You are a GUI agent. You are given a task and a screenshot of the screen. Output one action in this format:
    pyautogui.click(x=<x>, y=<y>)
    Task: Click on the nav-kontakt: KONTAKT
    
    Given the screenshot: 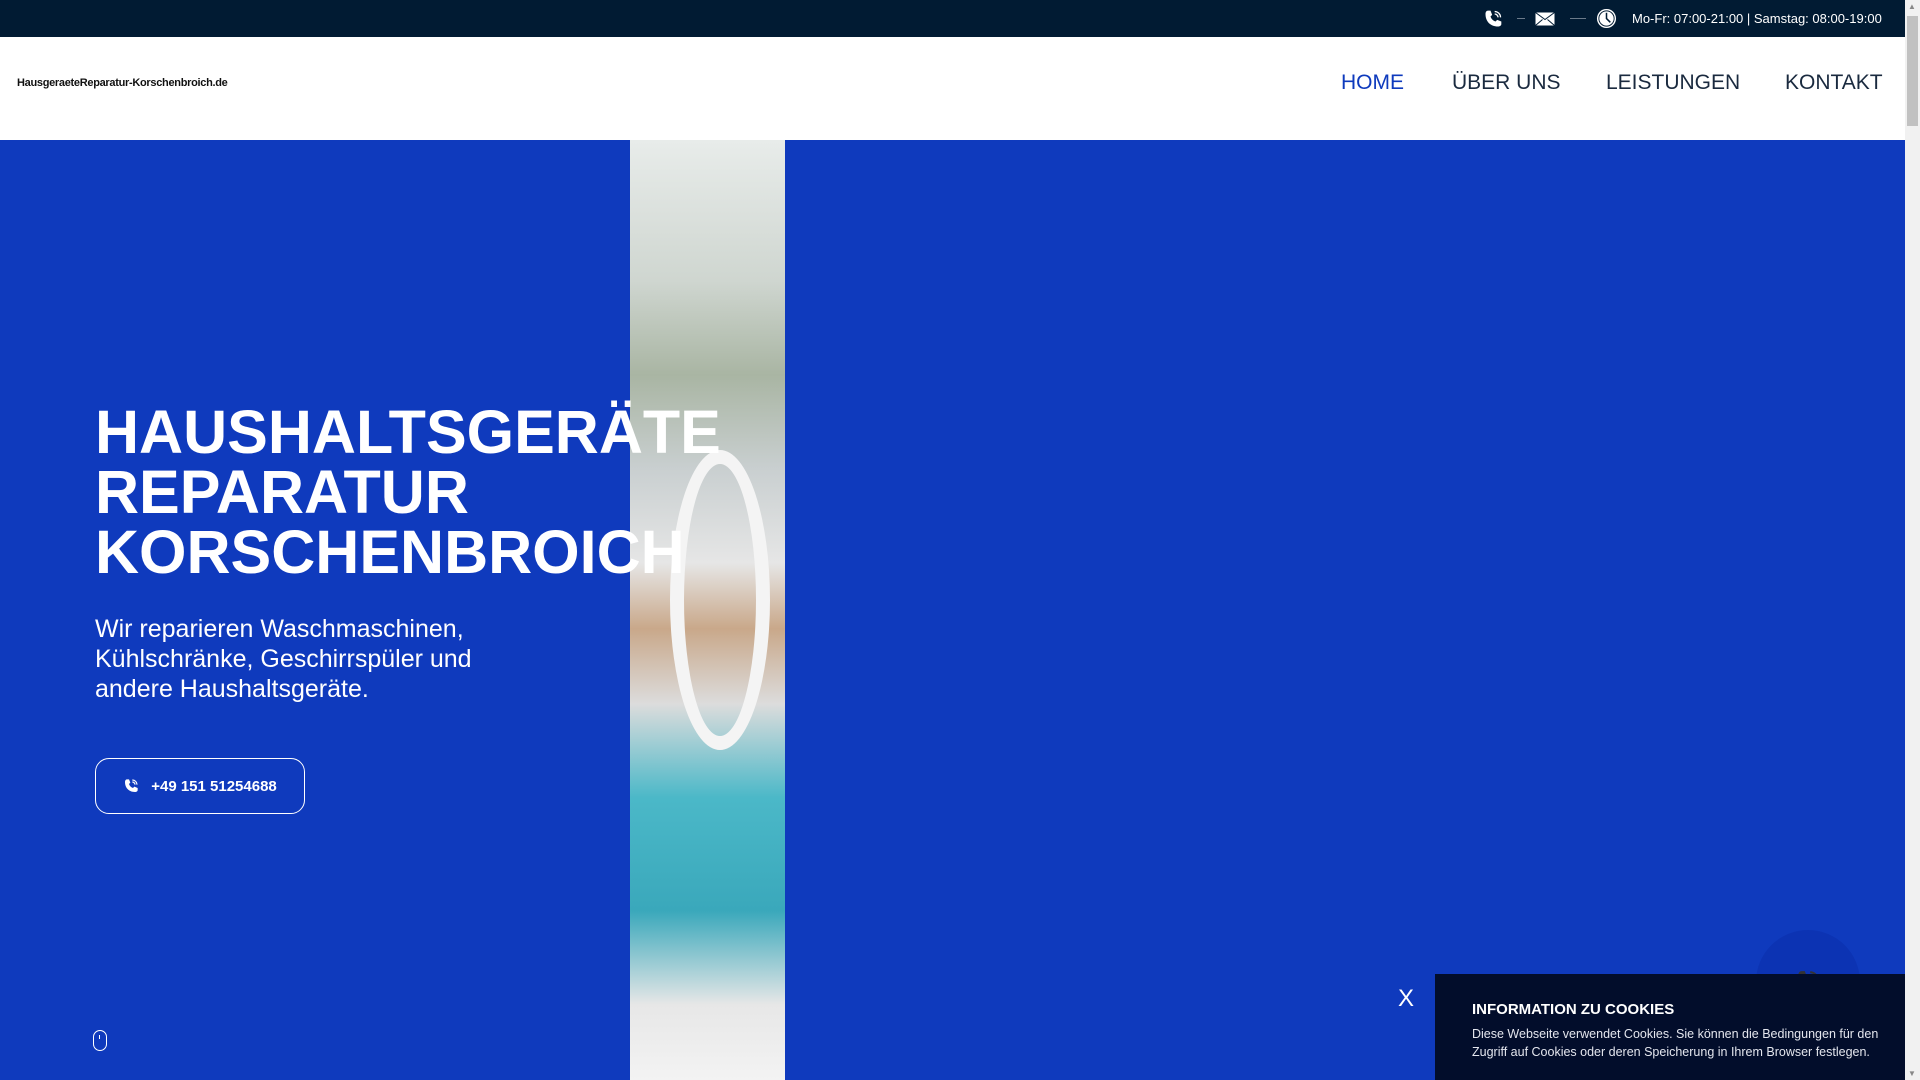 What is the action you would take?
    pyautogui.click(x=1834, y=83)
    